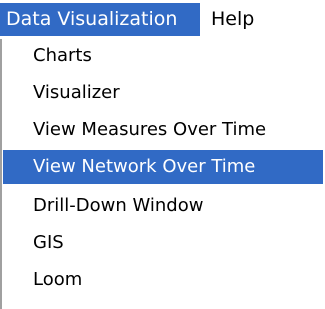 This screenshot has width=325, height=309. I want to click on menu-item-view-measures-over-time: View Measures Over Time, so click(163, 130).